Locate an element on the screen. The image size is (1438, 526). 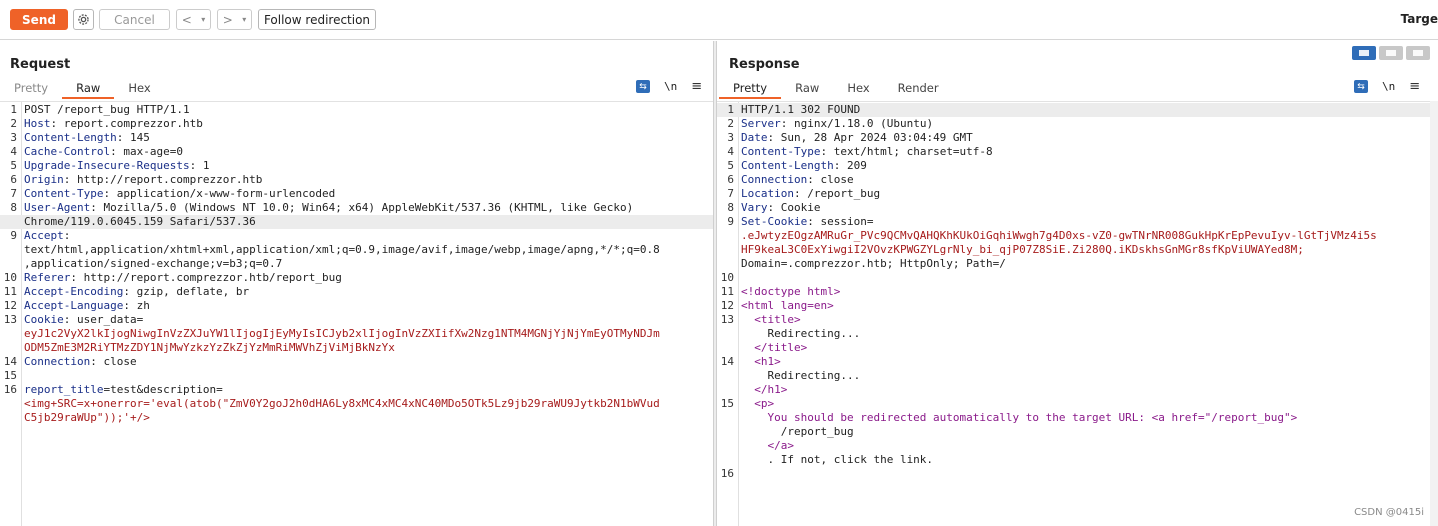
code-line: 15 is located at coordinates (356, 376).